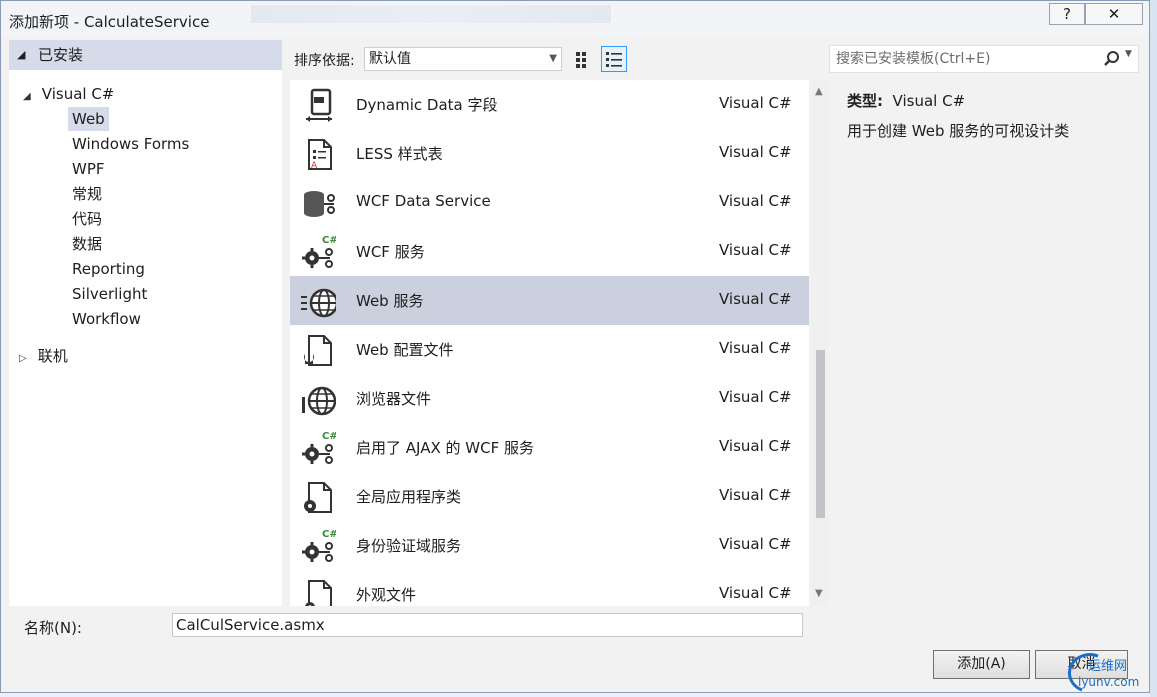 This screenshot has width=1157, height=697. Describe the element at coordinates (399, 154) in the screenshot. I see `template-name: LESS 样式表` at that location.